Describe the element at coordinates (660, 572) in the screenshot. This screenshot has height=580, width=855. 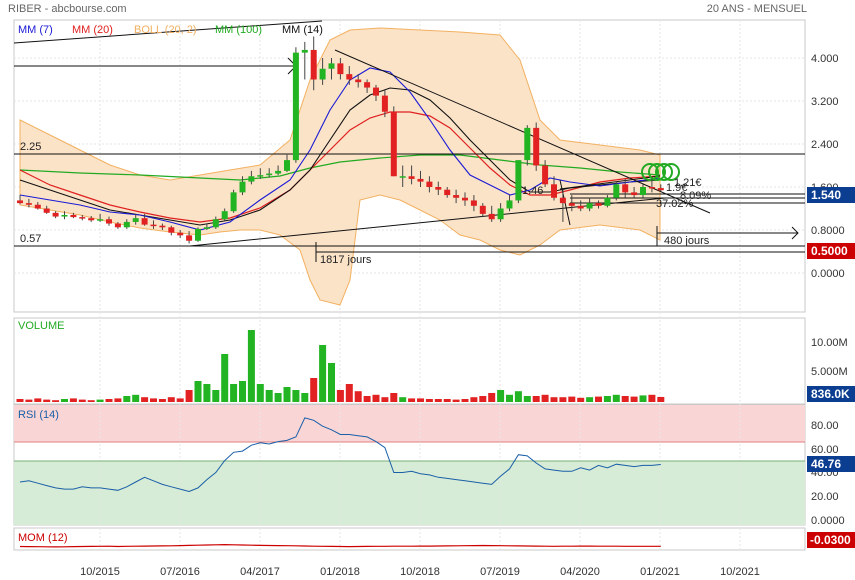
I see `x-tick-label: 01/2021` at that location.